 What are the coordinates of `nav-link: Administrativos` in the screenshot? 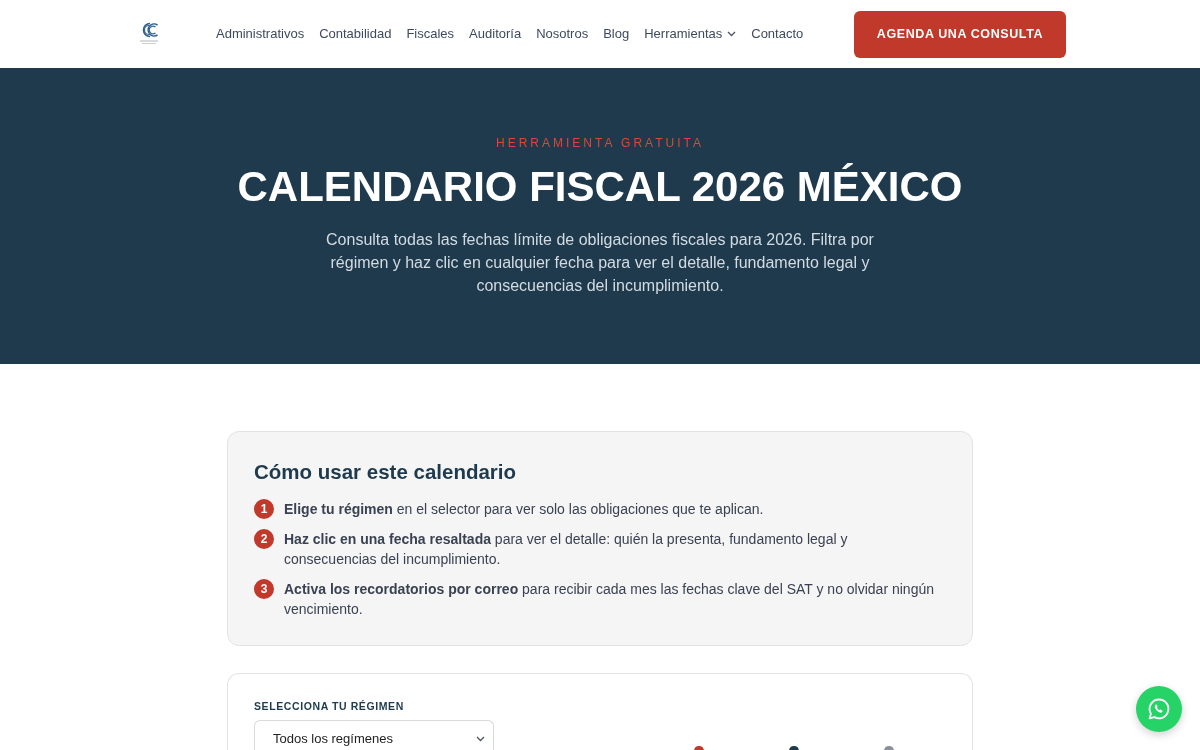 It's located at (260, 34).